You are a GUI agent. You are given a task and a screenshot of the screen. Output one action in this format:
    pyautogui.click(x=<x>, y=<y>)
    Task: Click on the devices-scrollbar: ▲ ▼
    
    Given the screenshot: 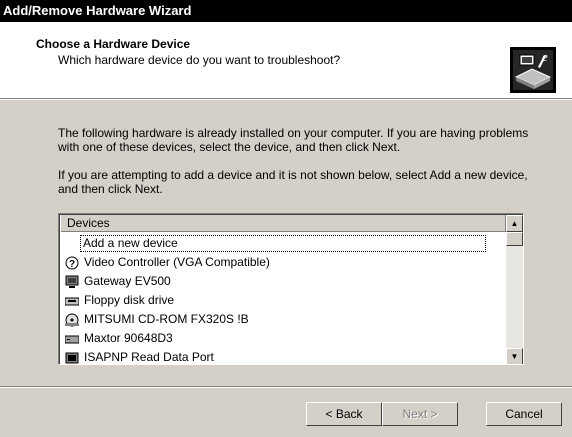 What is the action you would take?
    pyautogui.click(x=514, y=289)
    